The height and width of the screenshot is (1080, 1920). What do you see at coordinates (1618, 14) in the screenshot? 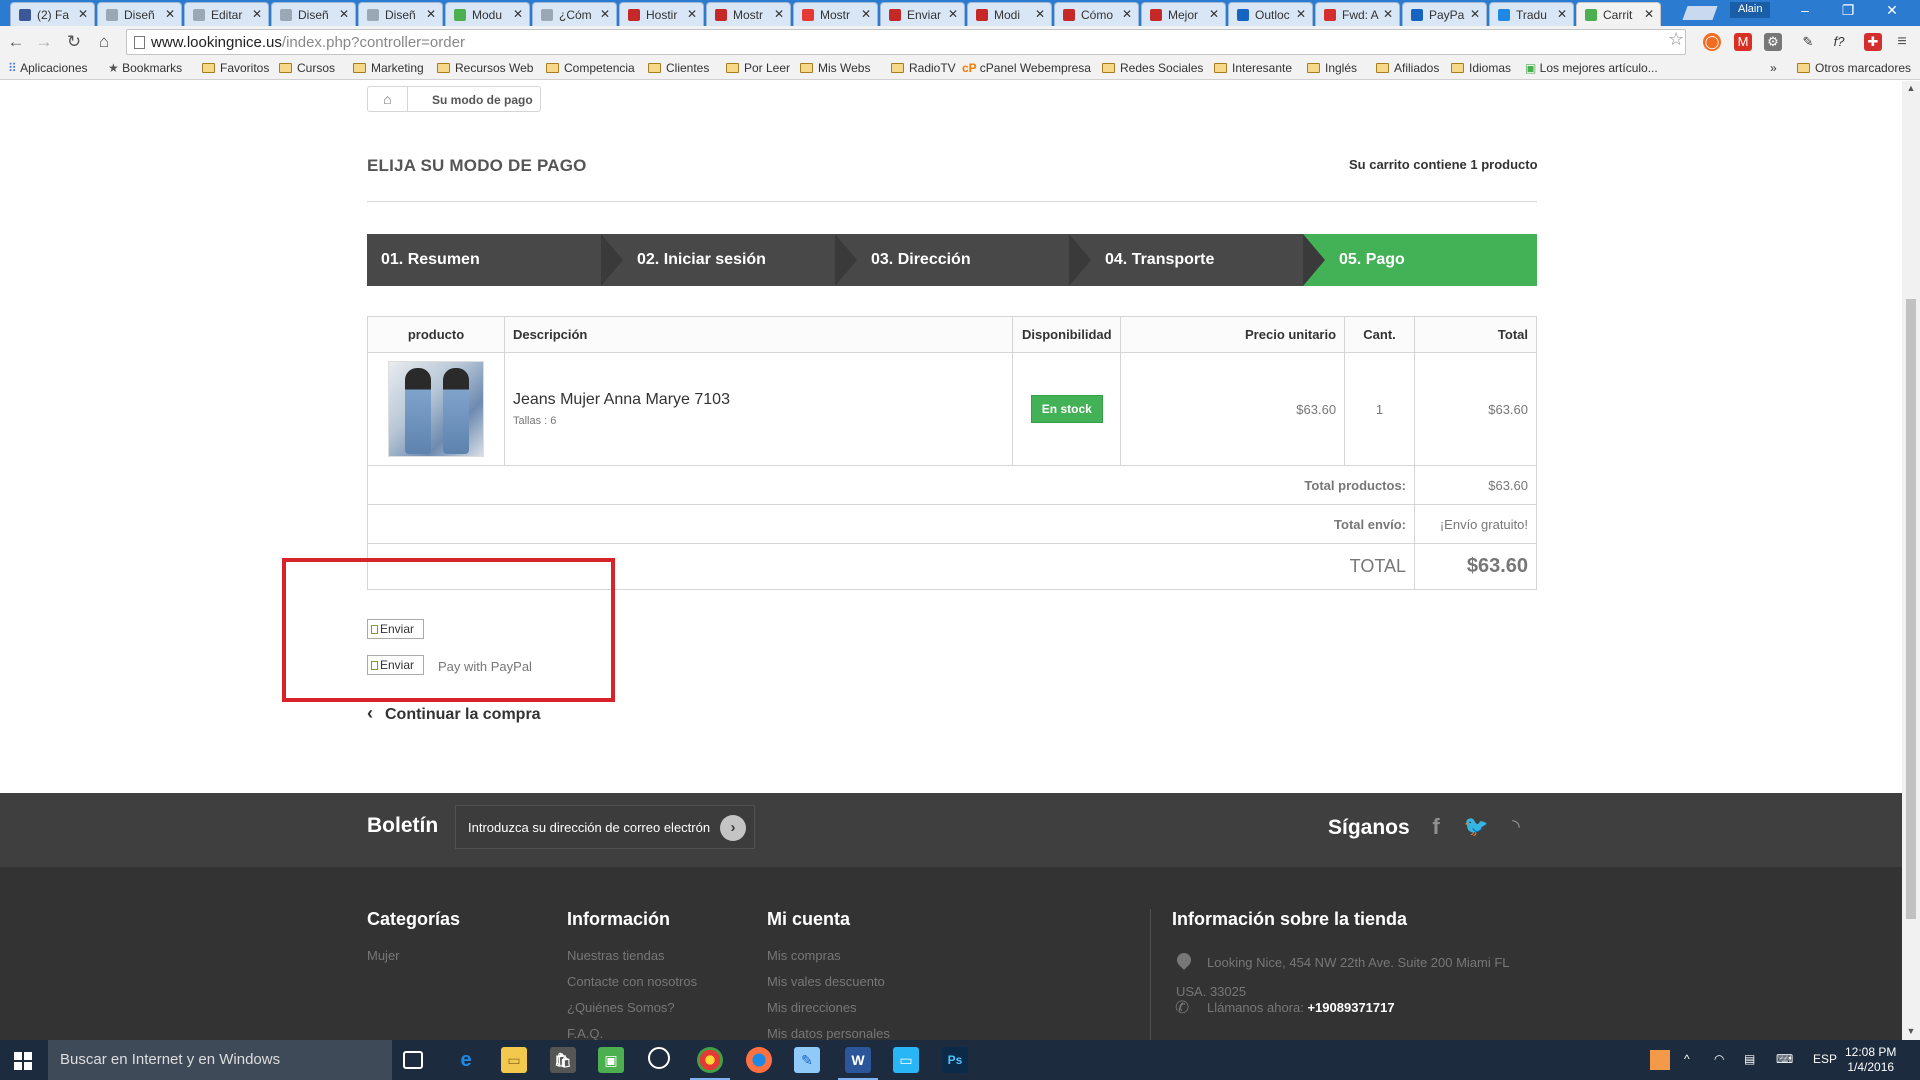
I see `browser-tab: Carrit ✕` at bounding box center [1618, 14].